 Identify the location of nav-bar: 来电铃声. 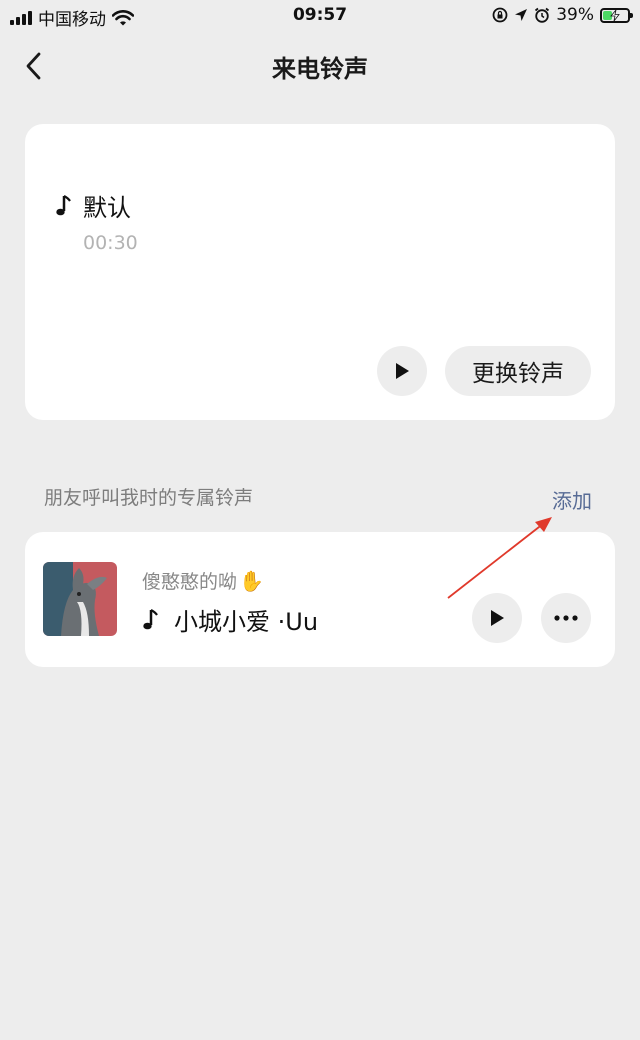
(320, 66).